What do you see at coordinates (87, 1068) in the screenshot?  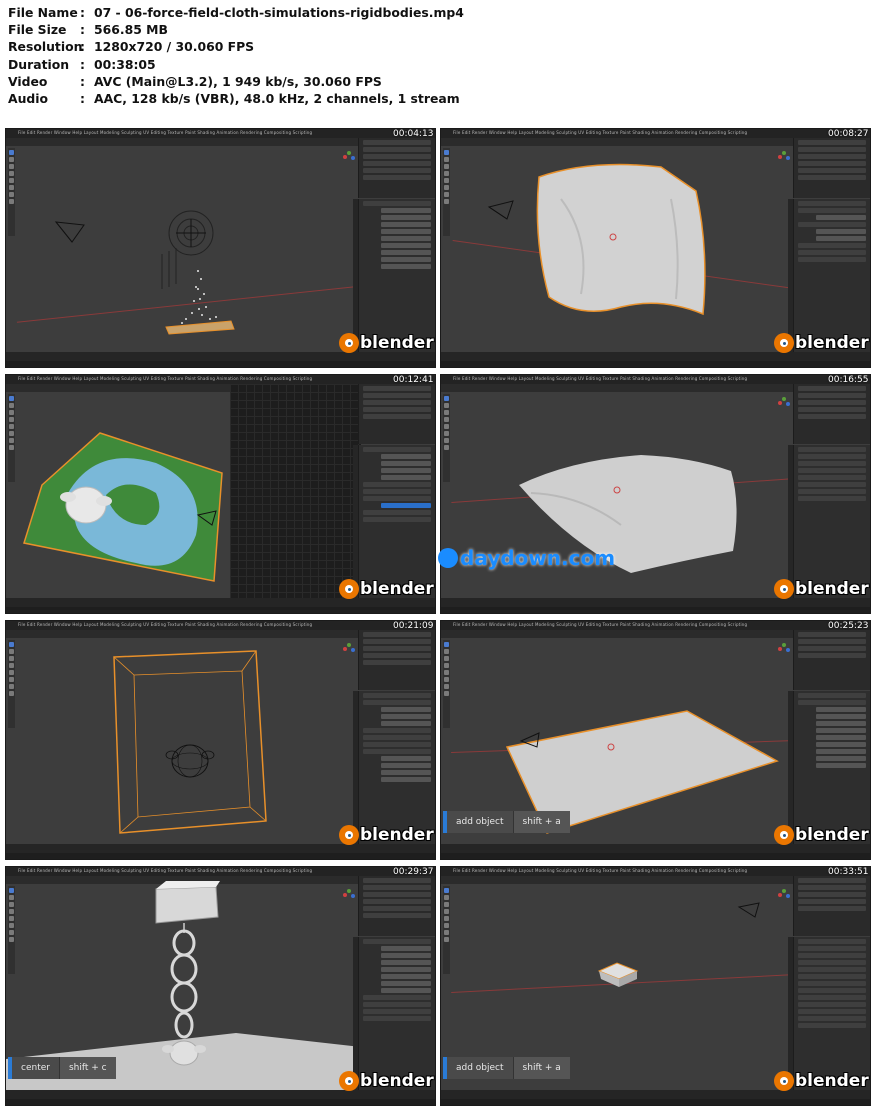 I see `shortcut-keys: shift + c` at bounding box center [87, 1068].